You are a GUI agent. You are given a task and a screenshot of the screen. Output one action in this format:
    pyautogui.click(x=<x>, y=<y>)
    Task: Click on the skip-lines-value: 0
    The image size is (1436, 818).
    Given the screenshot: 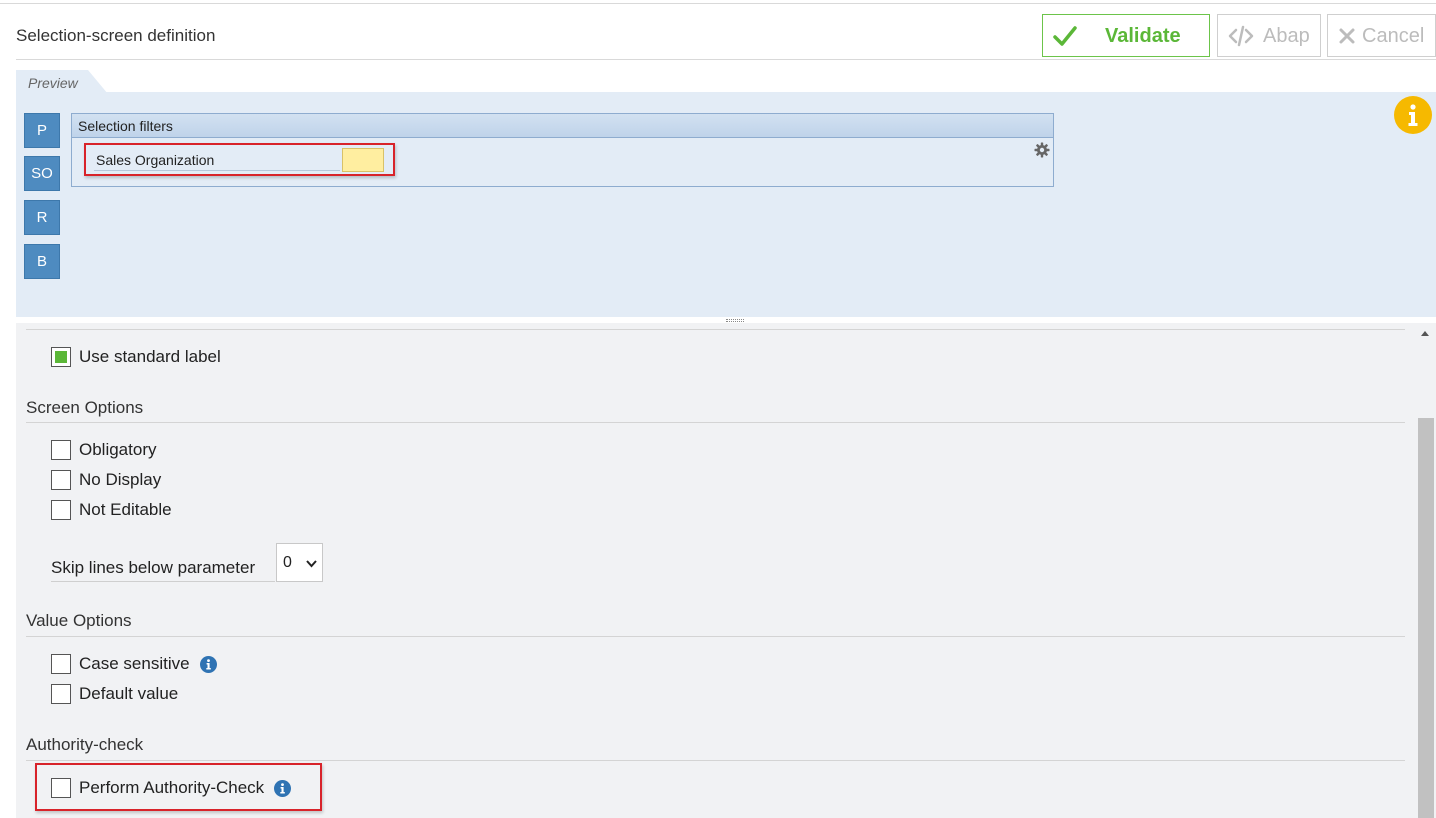 What is the action you would take?
    pyautogui.click(x=287, y=562)
    